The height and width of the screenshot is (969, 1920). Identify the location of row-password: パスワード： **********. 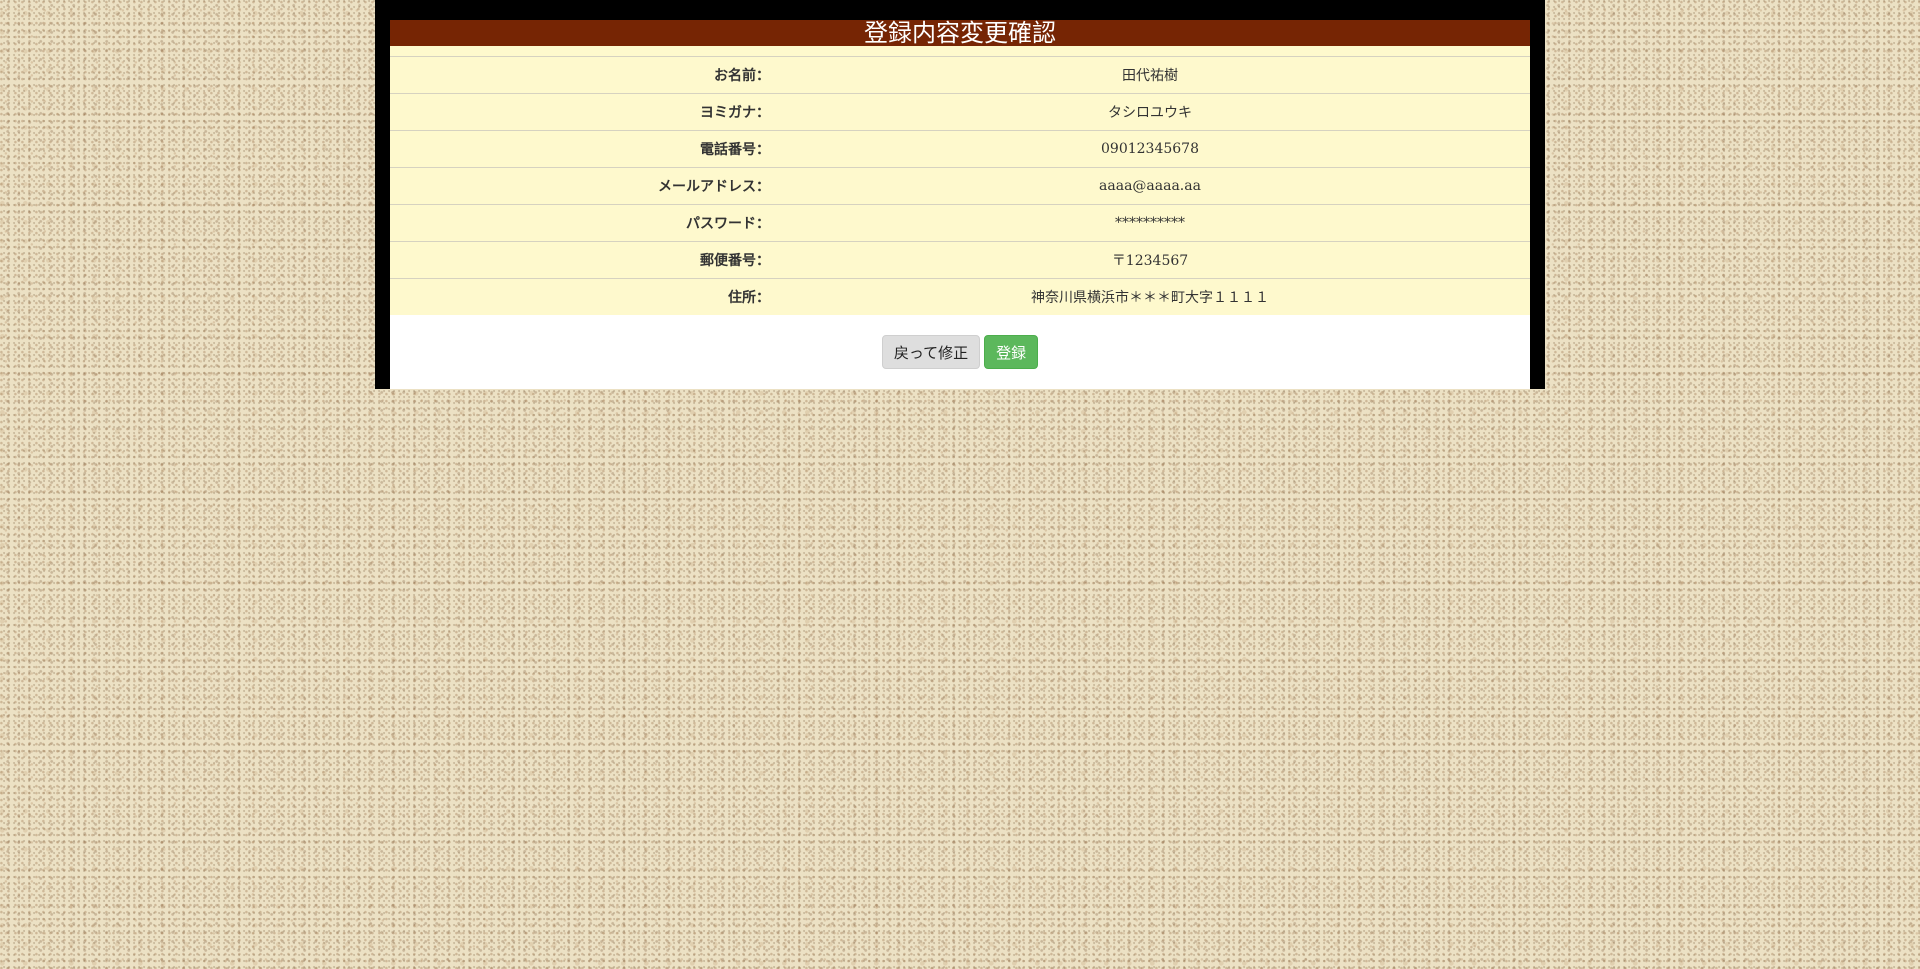
(960, 223).